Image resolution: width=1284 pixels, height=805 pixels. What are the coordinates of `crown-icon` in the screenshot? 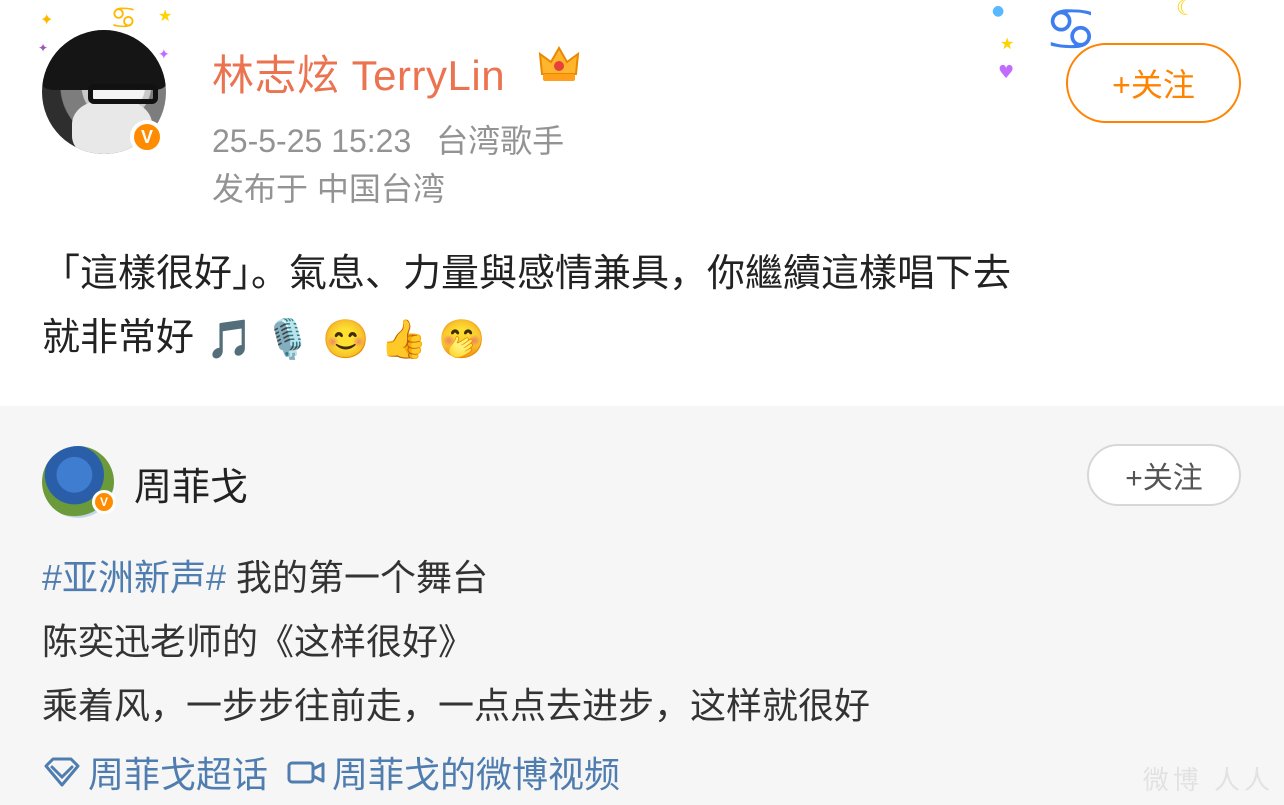 It's located at (559, 63).